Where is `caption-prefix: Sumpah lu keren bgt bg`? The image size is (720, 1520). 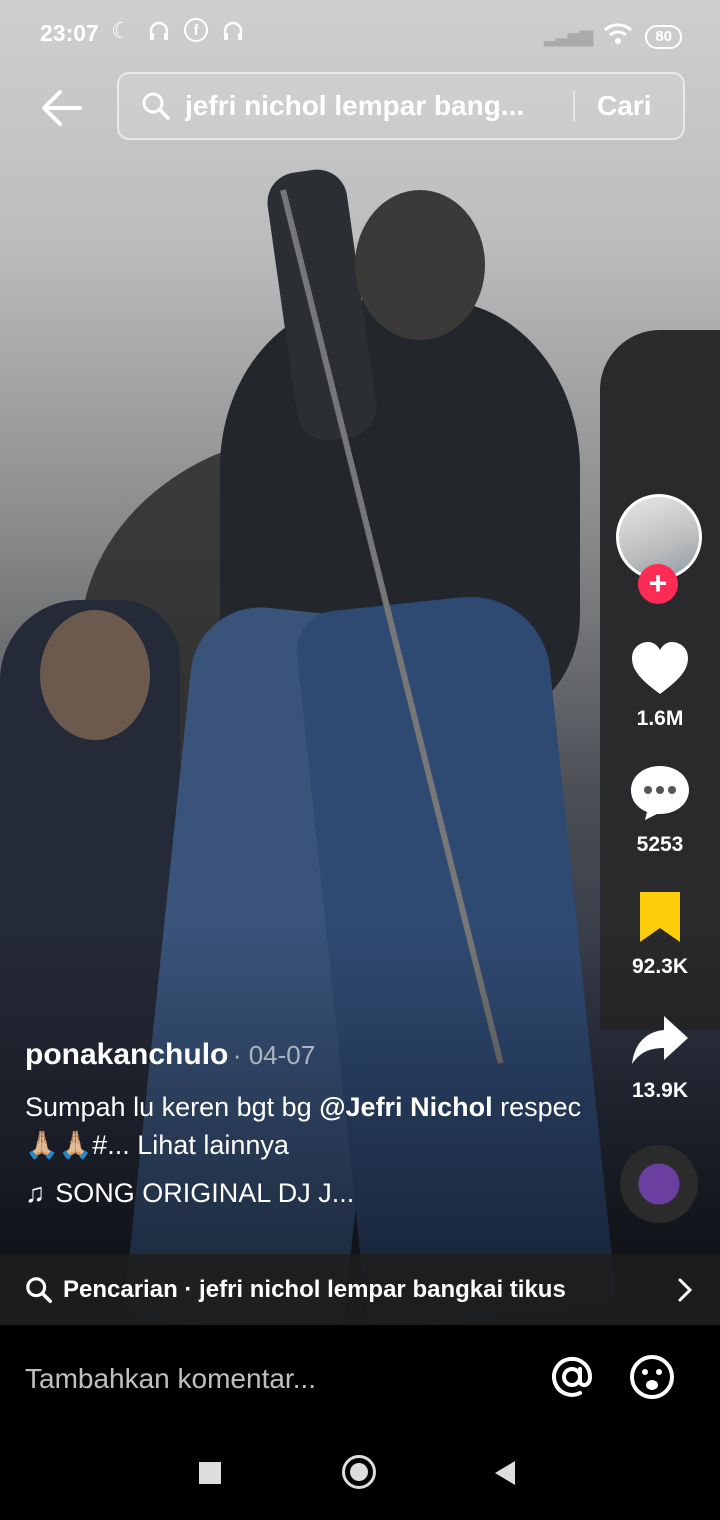 caption-prefix: Sumpah lu keren bgt bg is located at coordinates (172, 1107).